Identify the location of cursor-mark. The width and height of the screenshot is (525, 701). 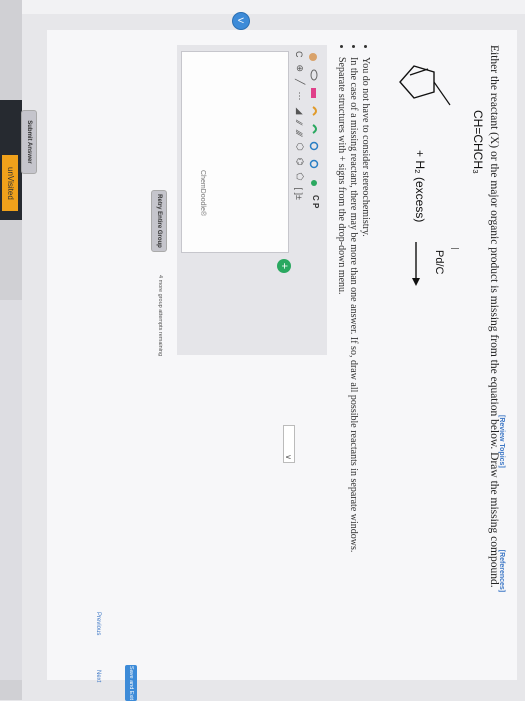
(455, 248).